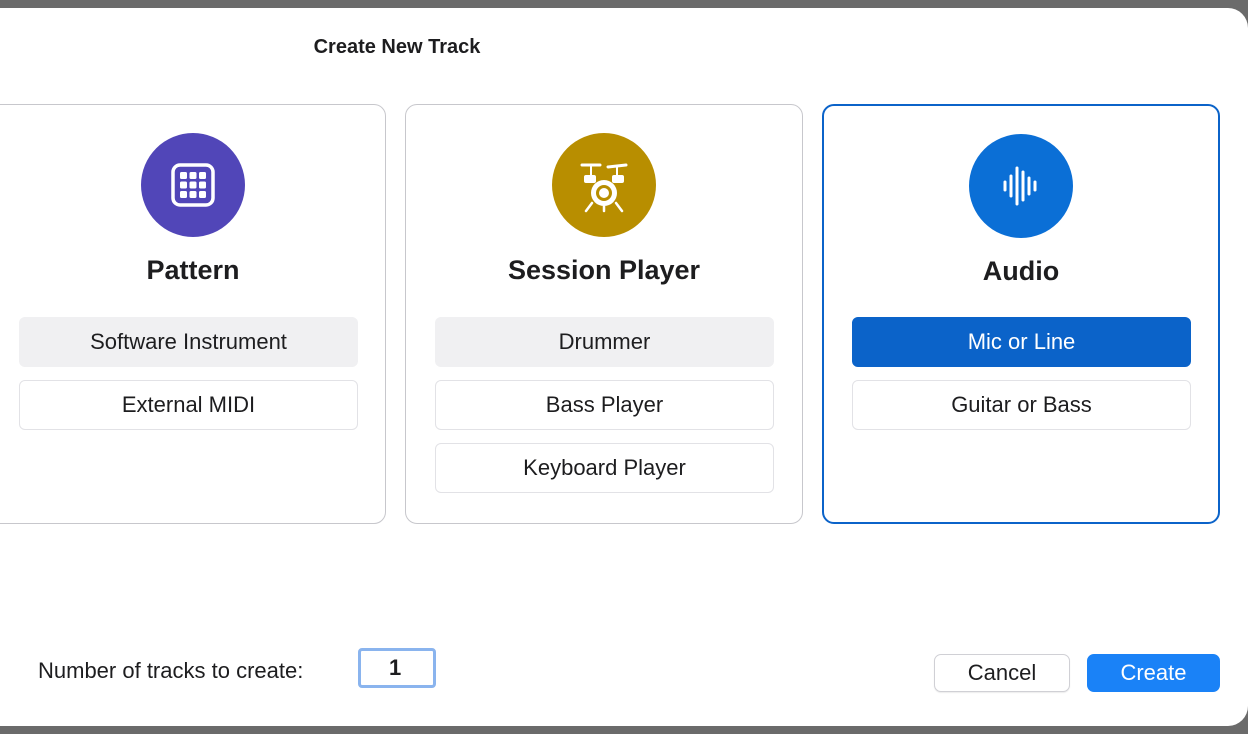  What do you see at coordinates (604, 342) in the screenshot?
I see `drummer-option: Drummer` at bounding box center [604, 342].